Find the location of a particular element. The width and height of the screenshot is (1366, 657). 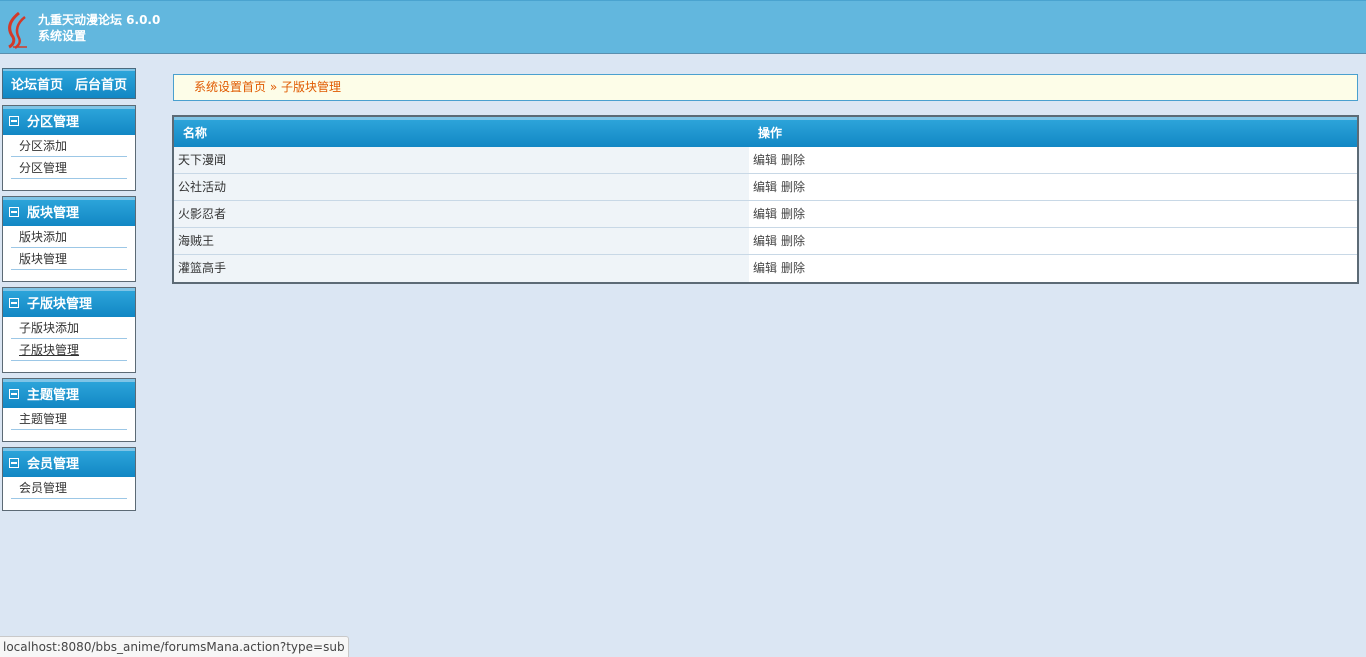

header-title-block: 九重天动漫论坛 6.0.0 系统设置 is located at coordinates (99, 28).